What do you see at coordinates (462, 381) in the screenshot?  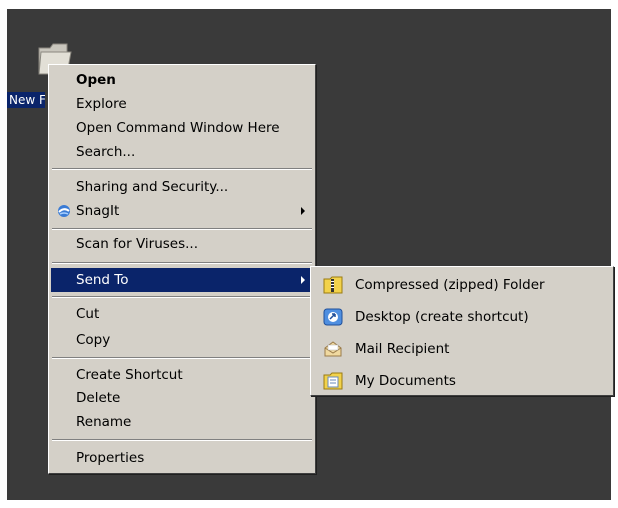 I see `send-to-my-documents: My Documents` at bounding box center [462, 381].